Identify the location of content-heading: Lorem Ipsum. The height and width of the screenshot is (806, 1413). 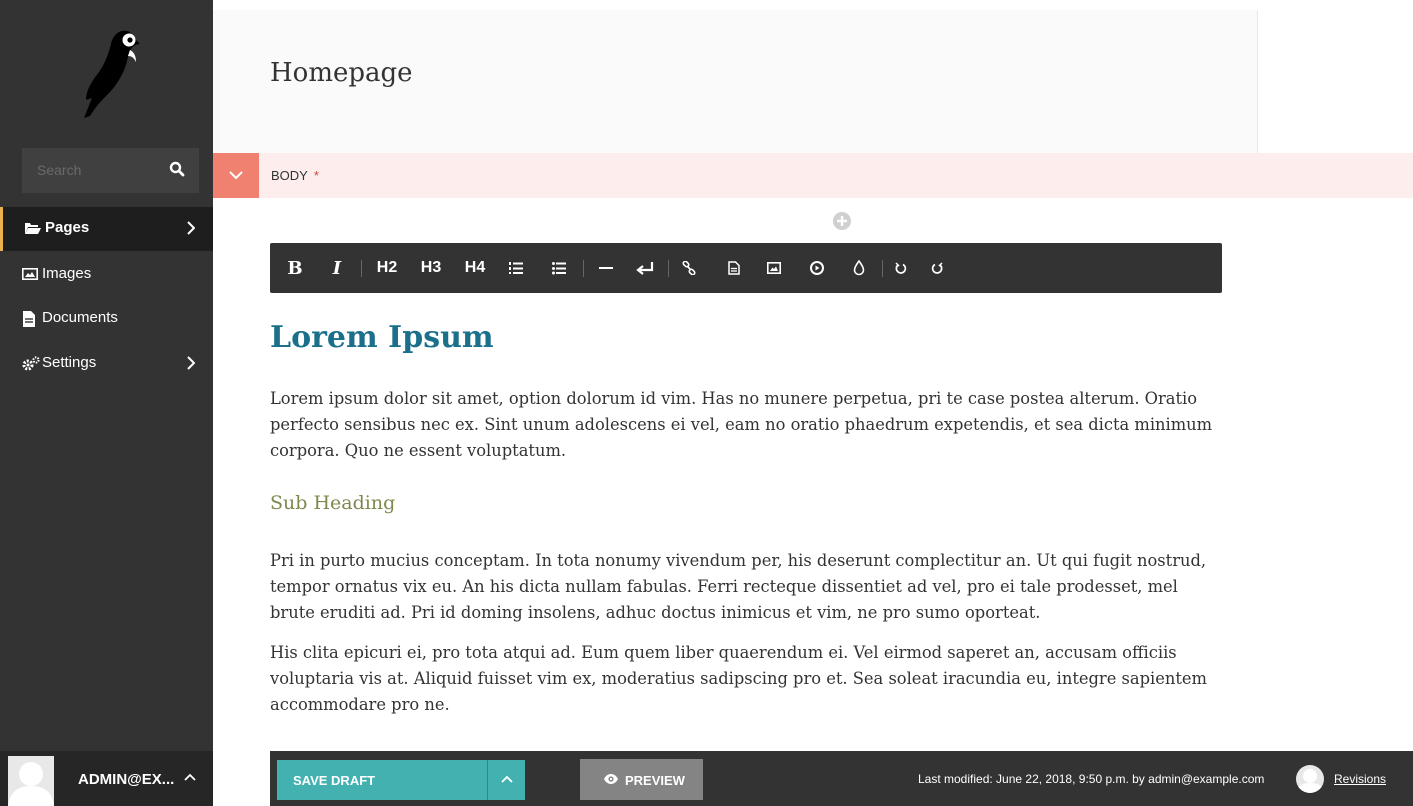
(382, 337).